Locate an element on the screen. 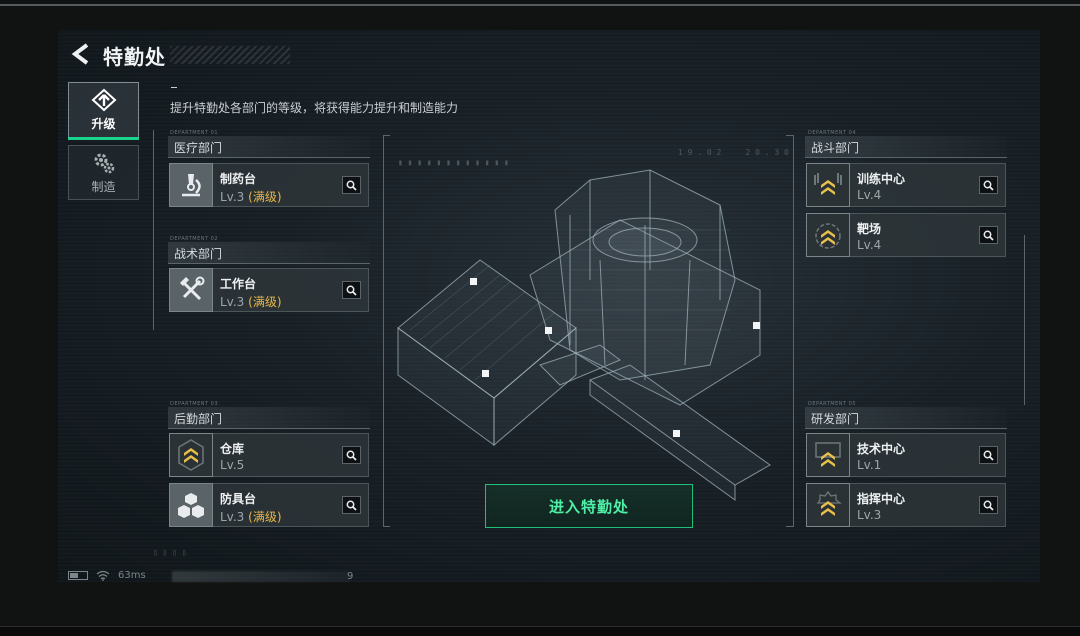 The height and width of the screenshot is (636, 1080). tab-craft-label: 制造 is located at coordinates (103, 186).